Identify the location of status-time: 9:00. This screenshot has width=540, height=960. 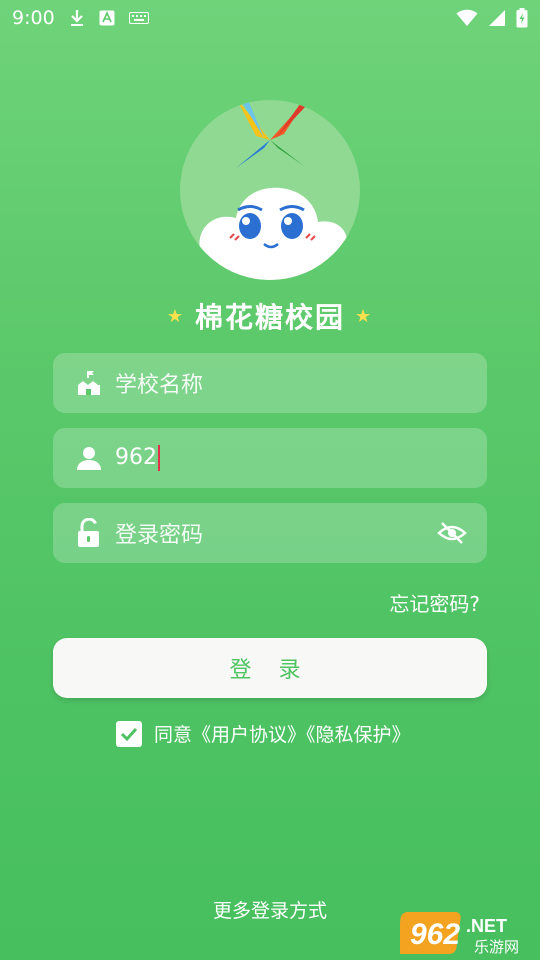
(33, 18).